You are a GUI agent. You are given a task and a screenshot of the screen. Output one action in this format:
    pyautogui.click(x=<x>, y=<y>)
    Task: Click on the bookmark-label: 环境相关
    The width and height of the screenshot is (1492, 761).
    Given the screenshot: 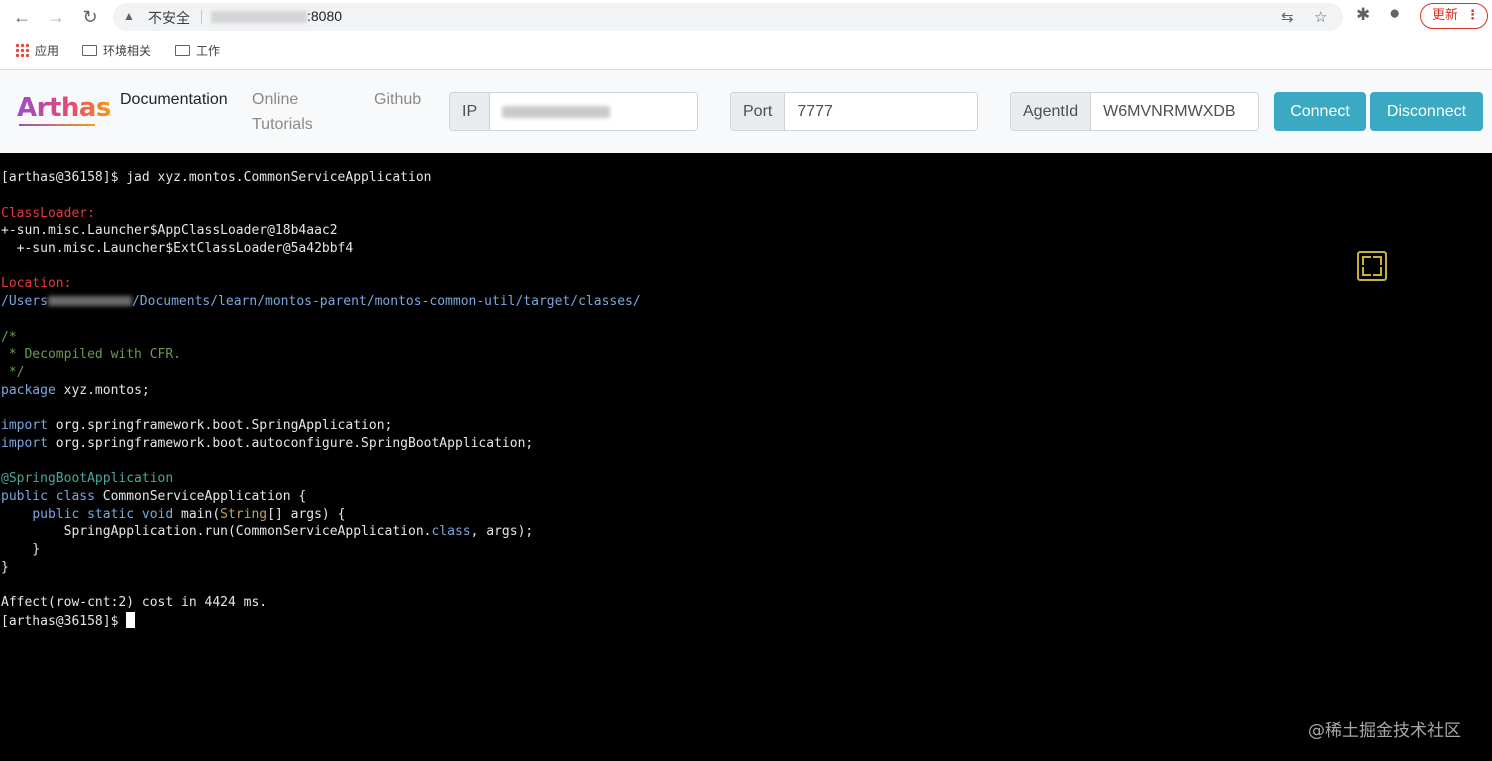 What is the action you would take?
    pyautogui.click(x=127, y=51)
    